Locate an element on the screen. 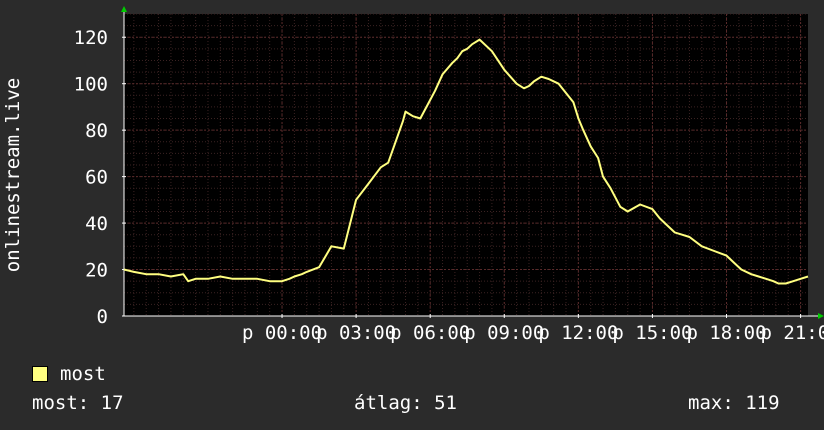  legend-swatch is located at coordinates (40, 374).